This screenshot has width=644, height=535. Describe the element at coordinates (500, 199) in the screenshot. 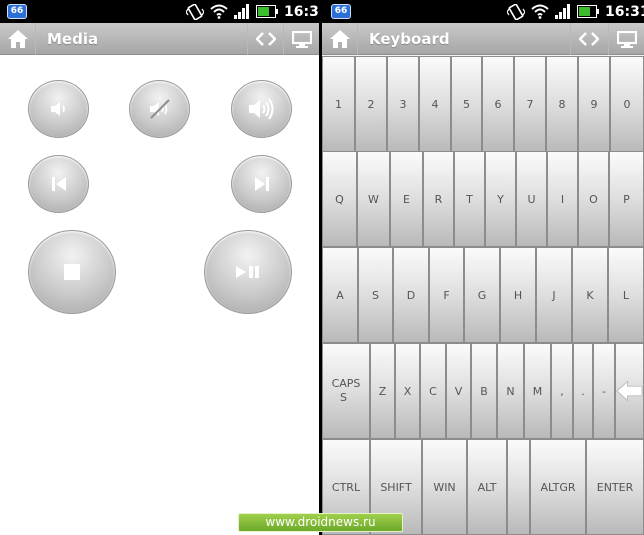

I see `key-y: Y` at that location.